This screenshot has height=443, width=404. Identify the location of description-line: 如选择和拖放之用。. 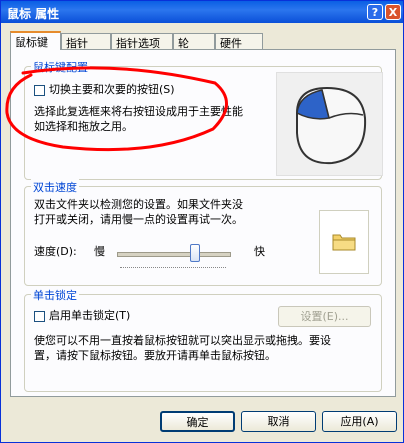
(83, 126).